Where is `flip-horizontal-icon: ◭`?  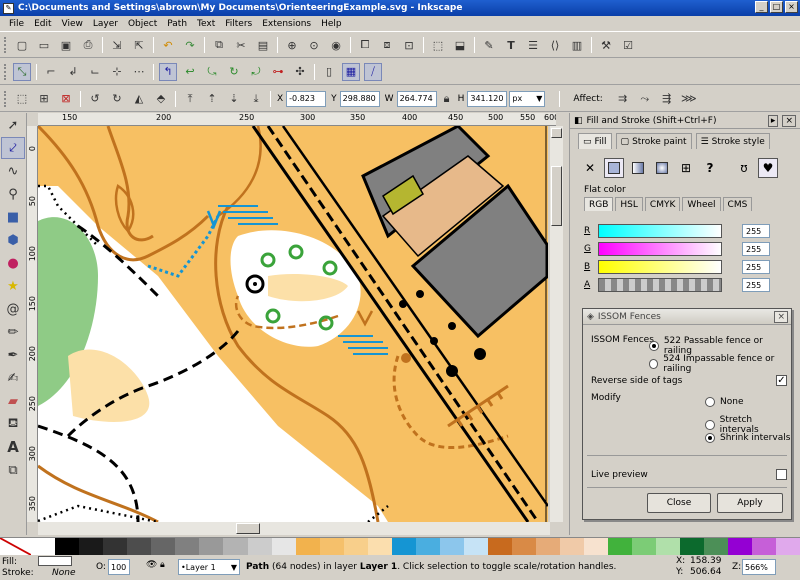 flip-horizontal-icon: ◭ is located at coordinates (139, 99).